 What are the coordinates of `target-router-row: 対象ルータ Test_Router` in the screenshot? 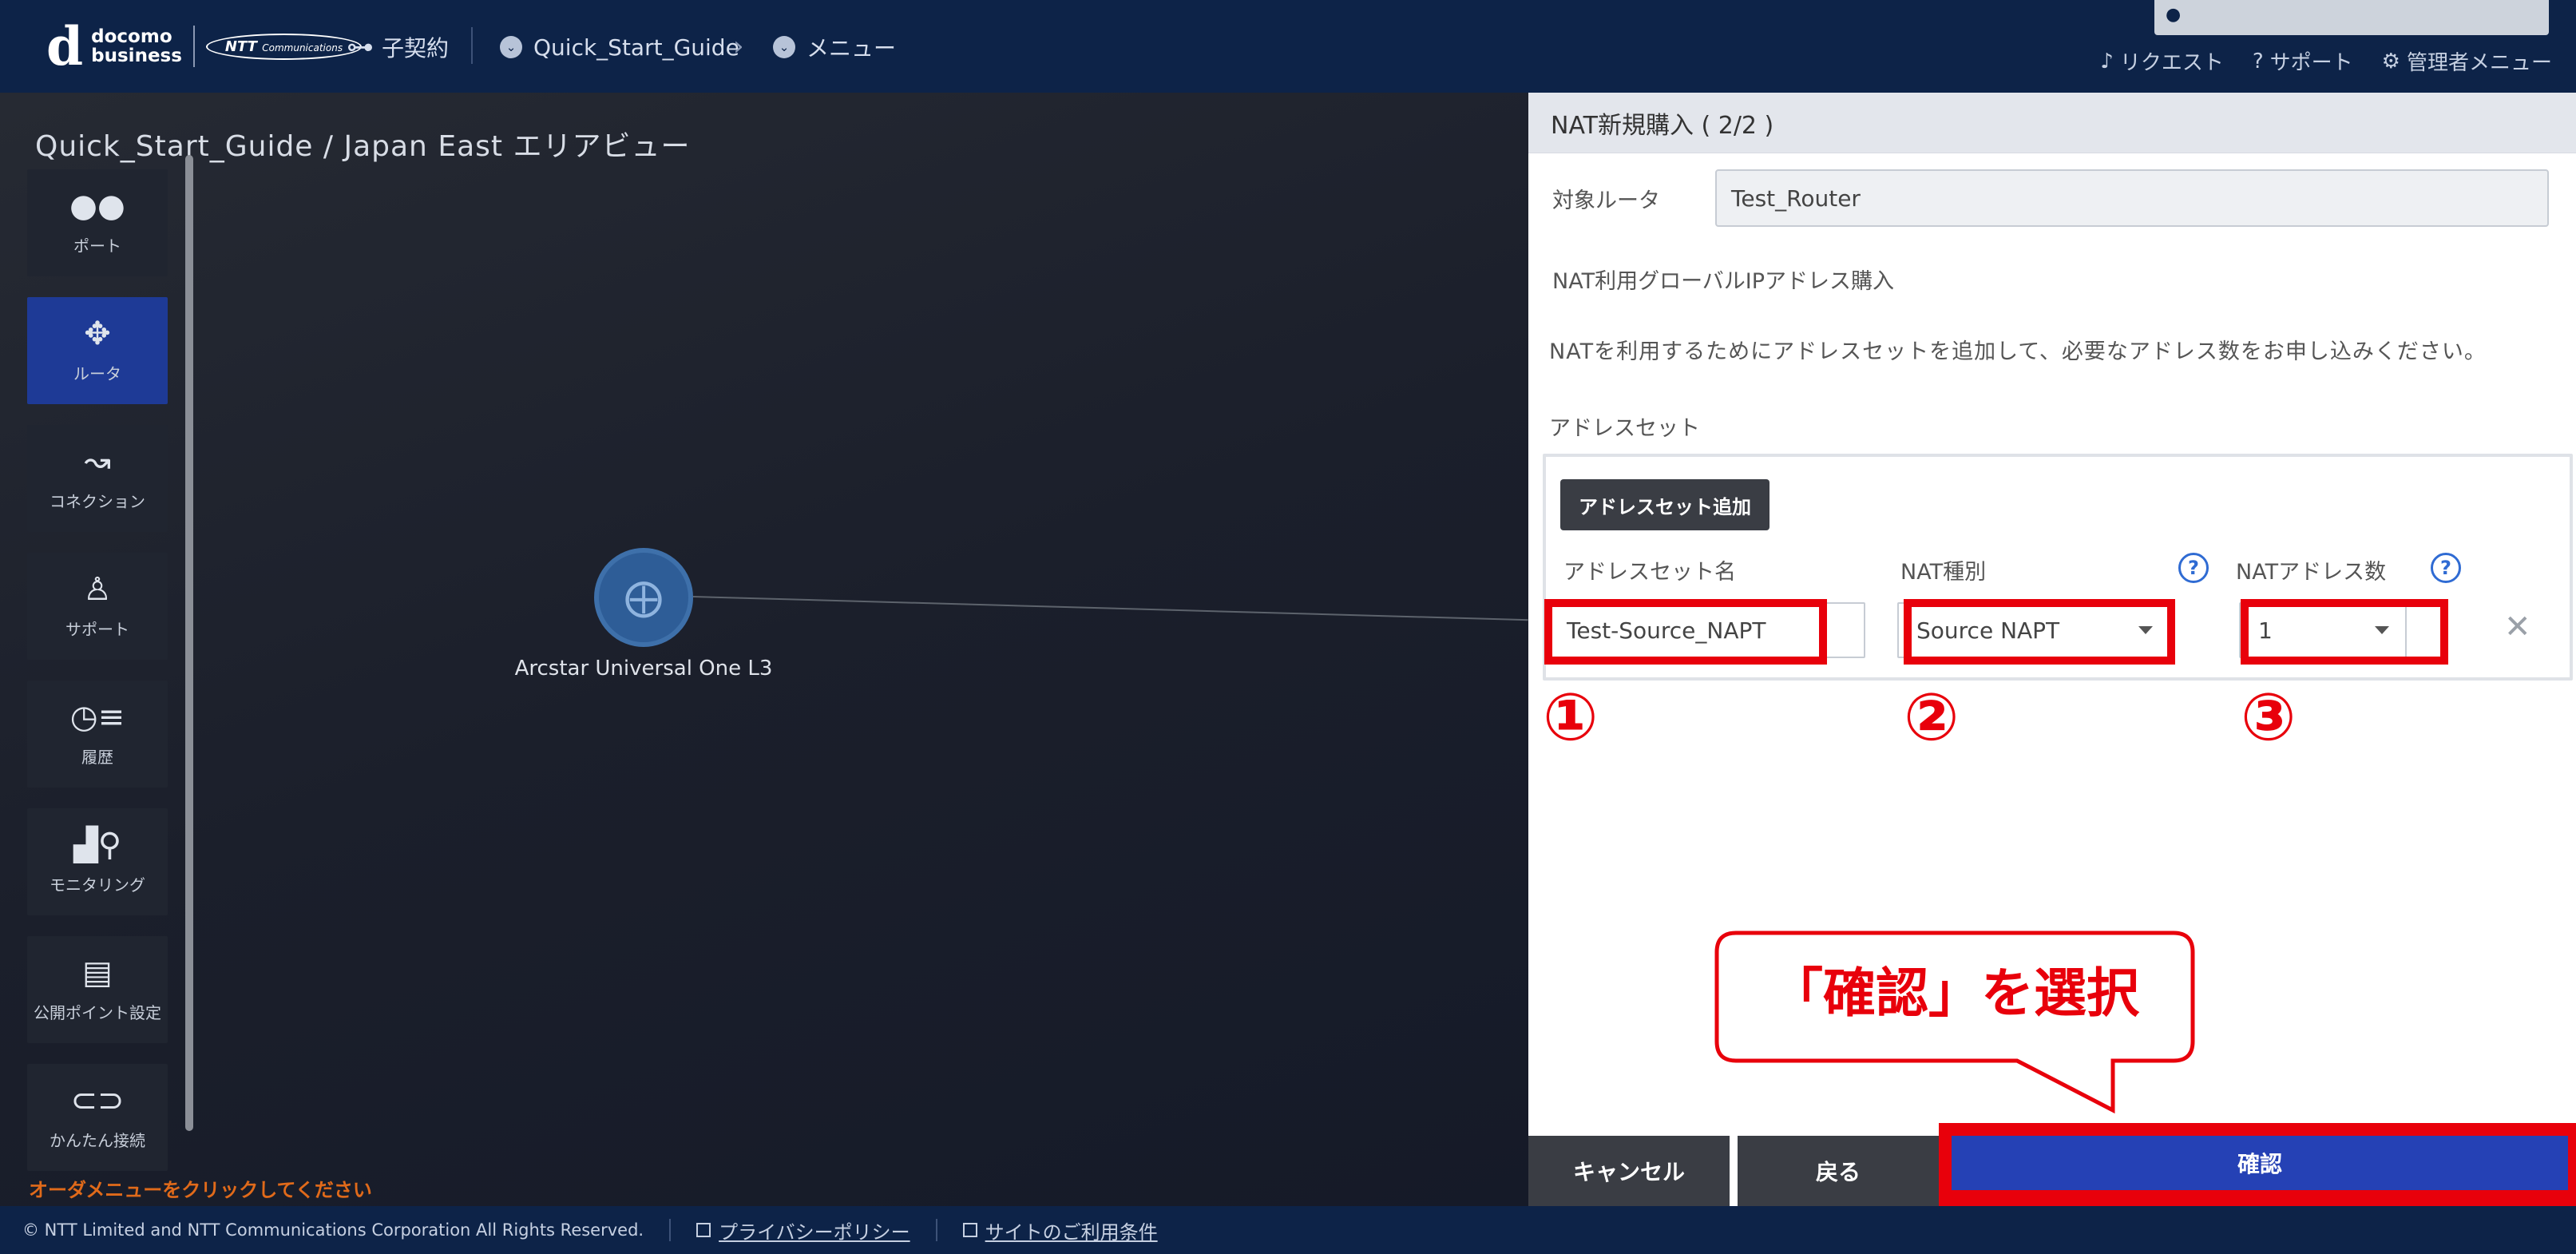 It's located at (2050, 198).